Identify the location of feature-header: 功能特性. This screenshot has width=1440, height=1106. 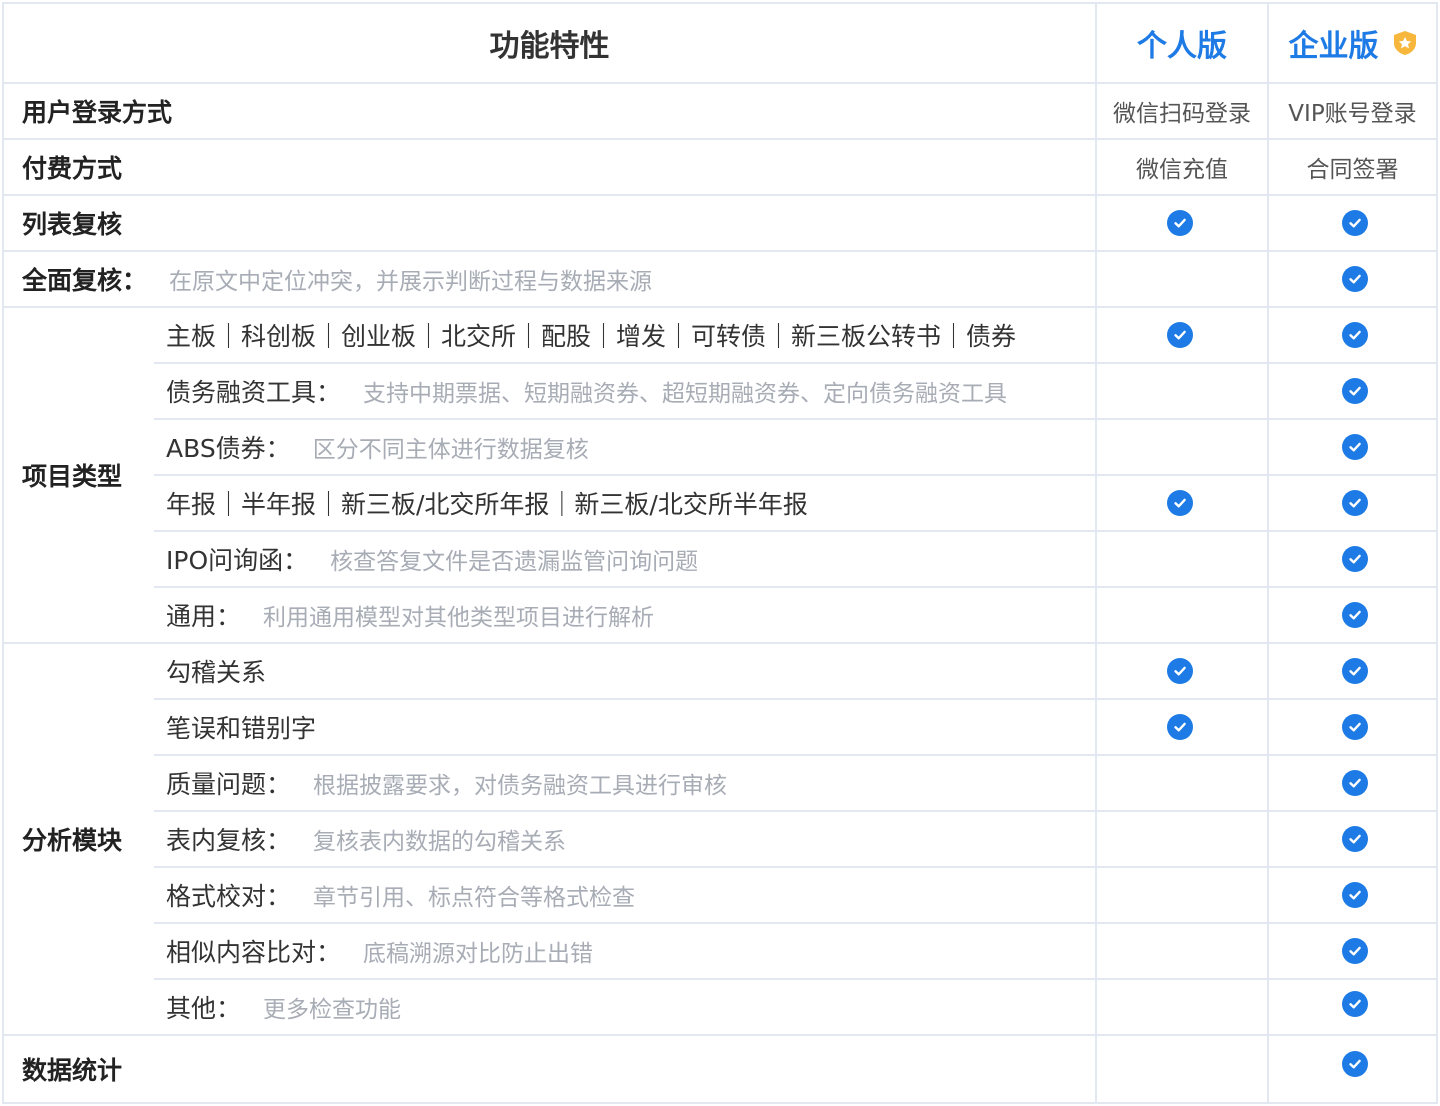
(549, 43).